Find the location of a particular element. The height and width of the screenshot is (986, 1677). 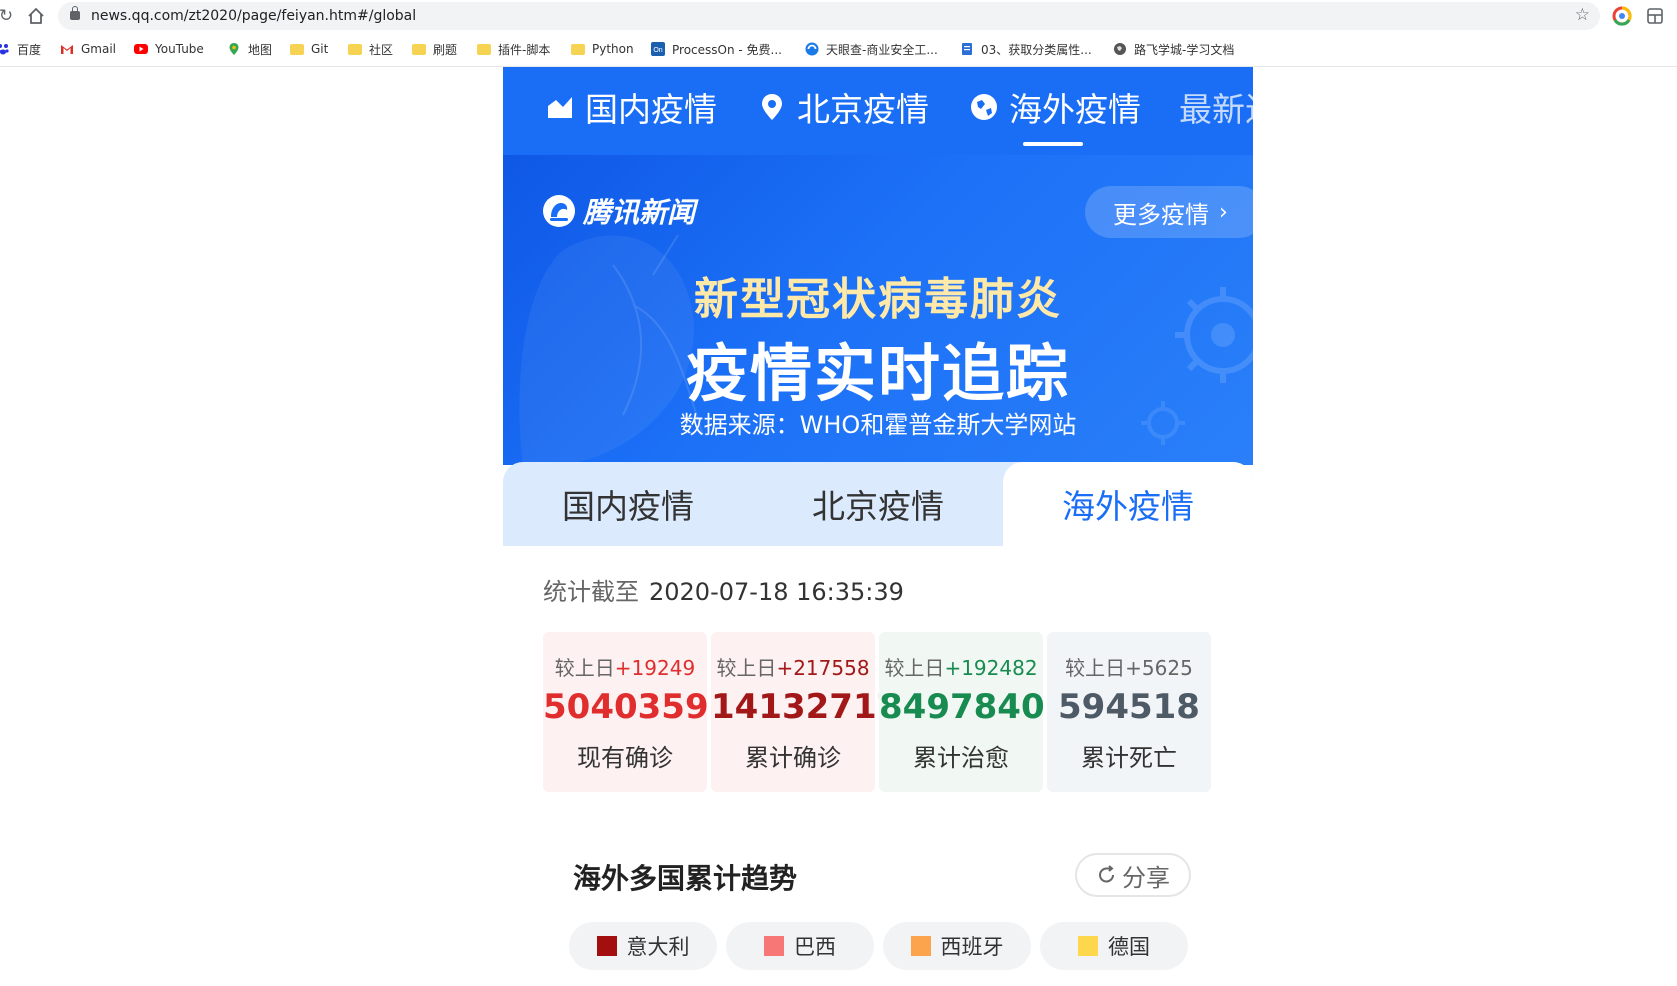

tencent-news-icon is located at coordinates (559, 211).